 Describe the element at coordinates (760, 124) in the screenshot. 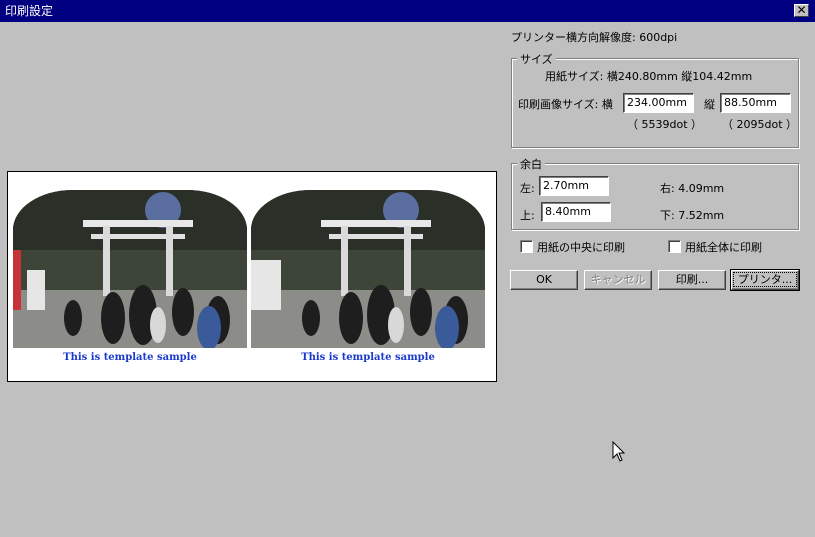

I see `height-dots-text: （ 2095dot ）` at that location.